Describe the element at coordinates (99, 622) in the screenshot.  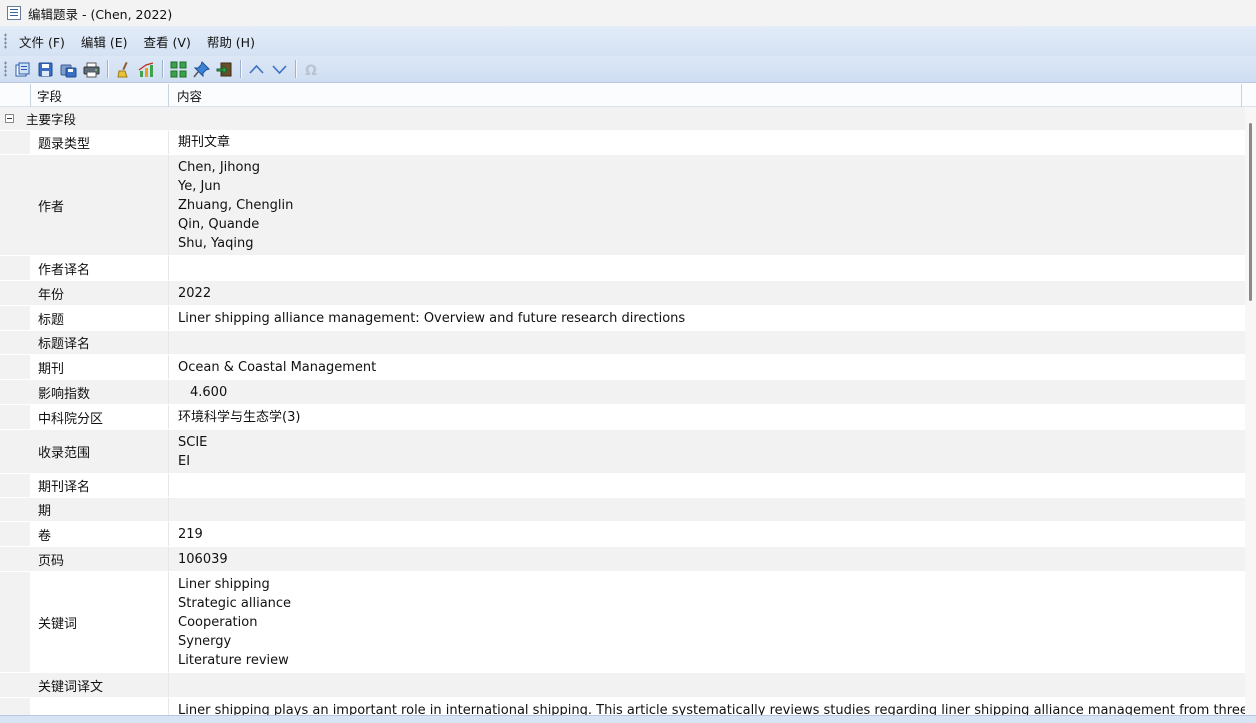
I see `field-label: 关键词` at that location.